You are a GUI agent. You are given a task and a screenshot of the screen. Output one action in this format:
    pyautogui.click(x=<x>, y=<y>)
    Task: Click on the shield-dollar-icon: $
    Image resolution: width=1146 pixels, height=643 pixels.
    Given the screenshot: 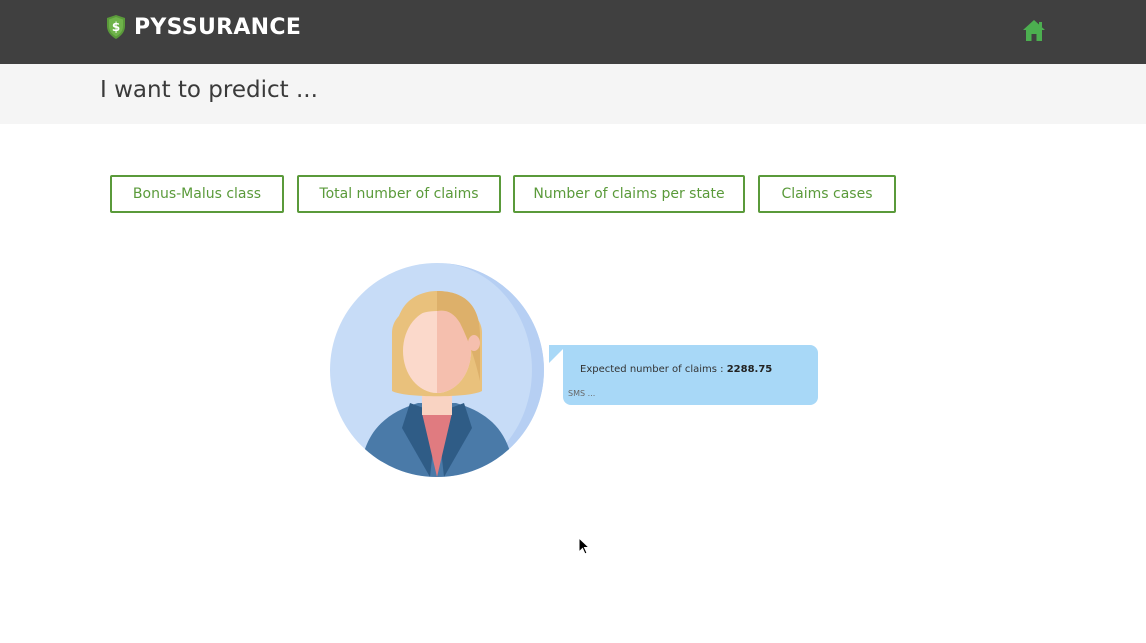 What is the action you would take?
    pyautogui.click(x=116, y=27)
    